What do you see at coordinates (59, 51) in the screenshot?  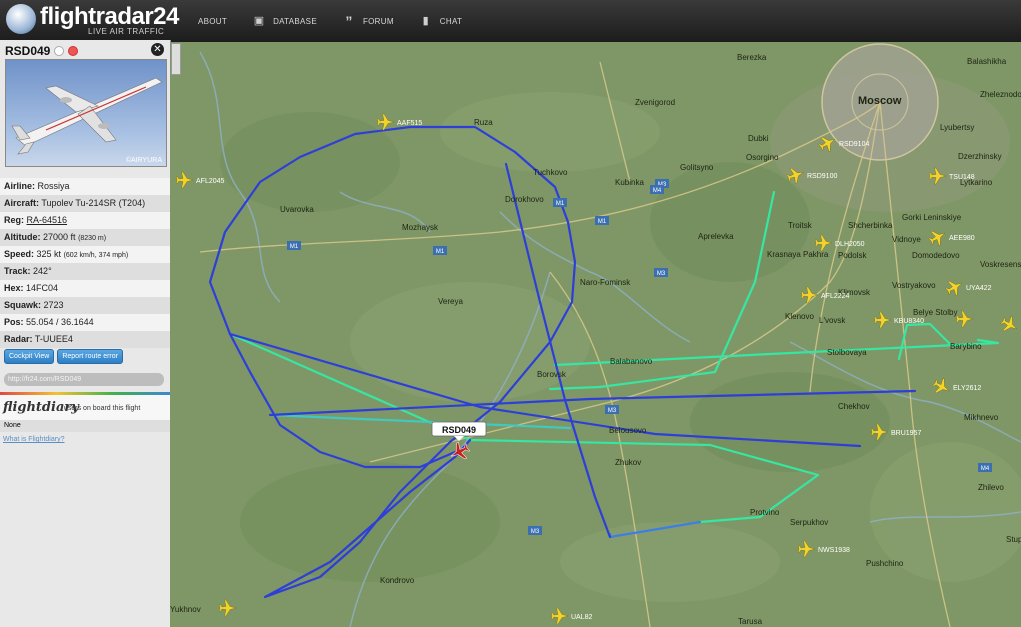 I see `share-icon` at bounding box center [59, 51].